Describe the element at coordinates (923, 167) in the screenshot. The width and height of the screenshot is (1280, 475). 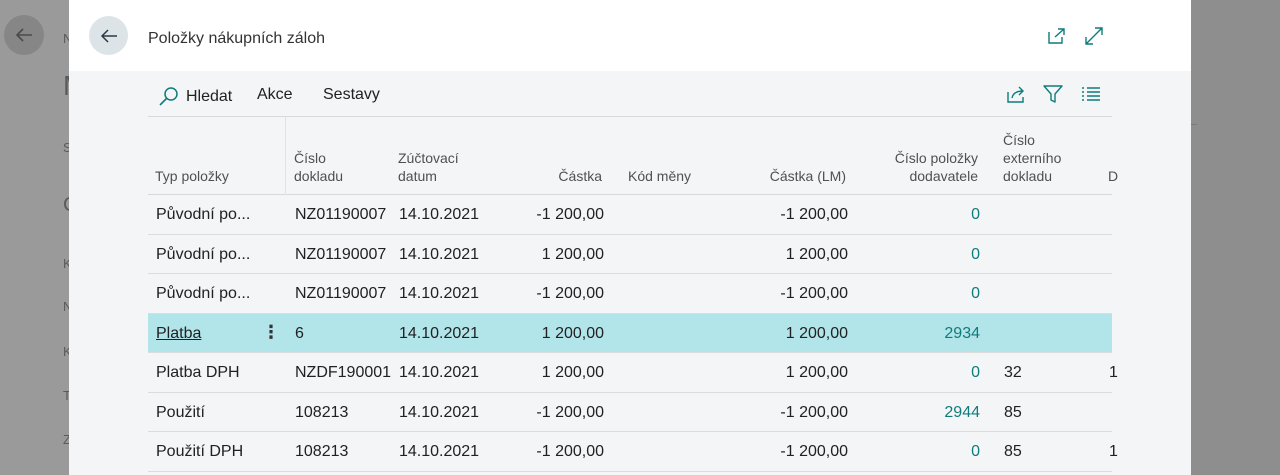
I see `column-header-cislo-polozky: Číslo položky dodavatele` at that location.